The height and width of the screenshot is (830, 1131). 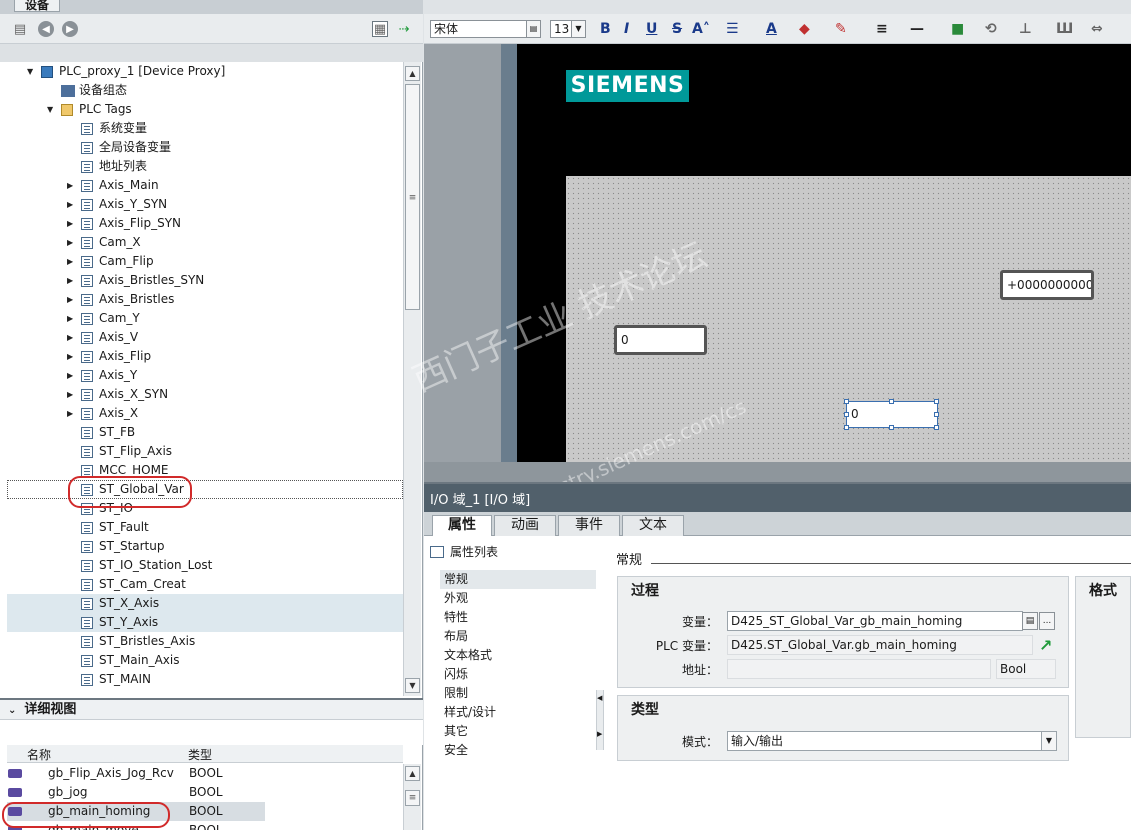 What do you see at coordinates (46, 29) in the screenshot?
I see `back-icon: ◀` at bounding box center [46, 29].